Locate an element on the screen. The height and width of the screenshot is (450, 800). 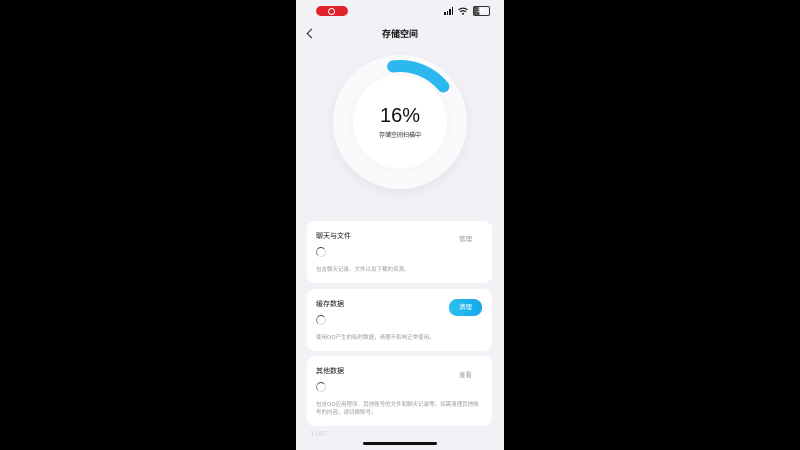
card-chat-files: 聊天与文件 管理 包含聊天记录、文件以及下载的资源。 is located at coordinates (399, 252).